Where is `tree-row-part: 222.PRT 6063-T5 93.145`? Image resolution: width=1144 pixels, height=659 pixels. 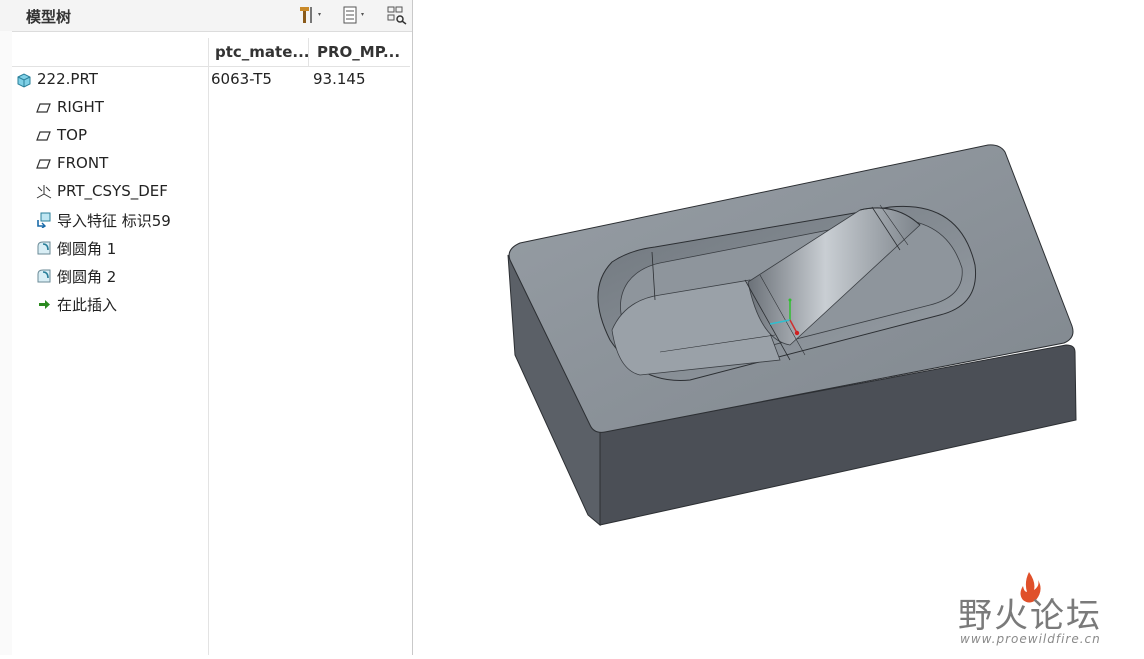 tree-row-part: 222.PRT 6063-T5 93.145 is located at coordinates (211, 80).